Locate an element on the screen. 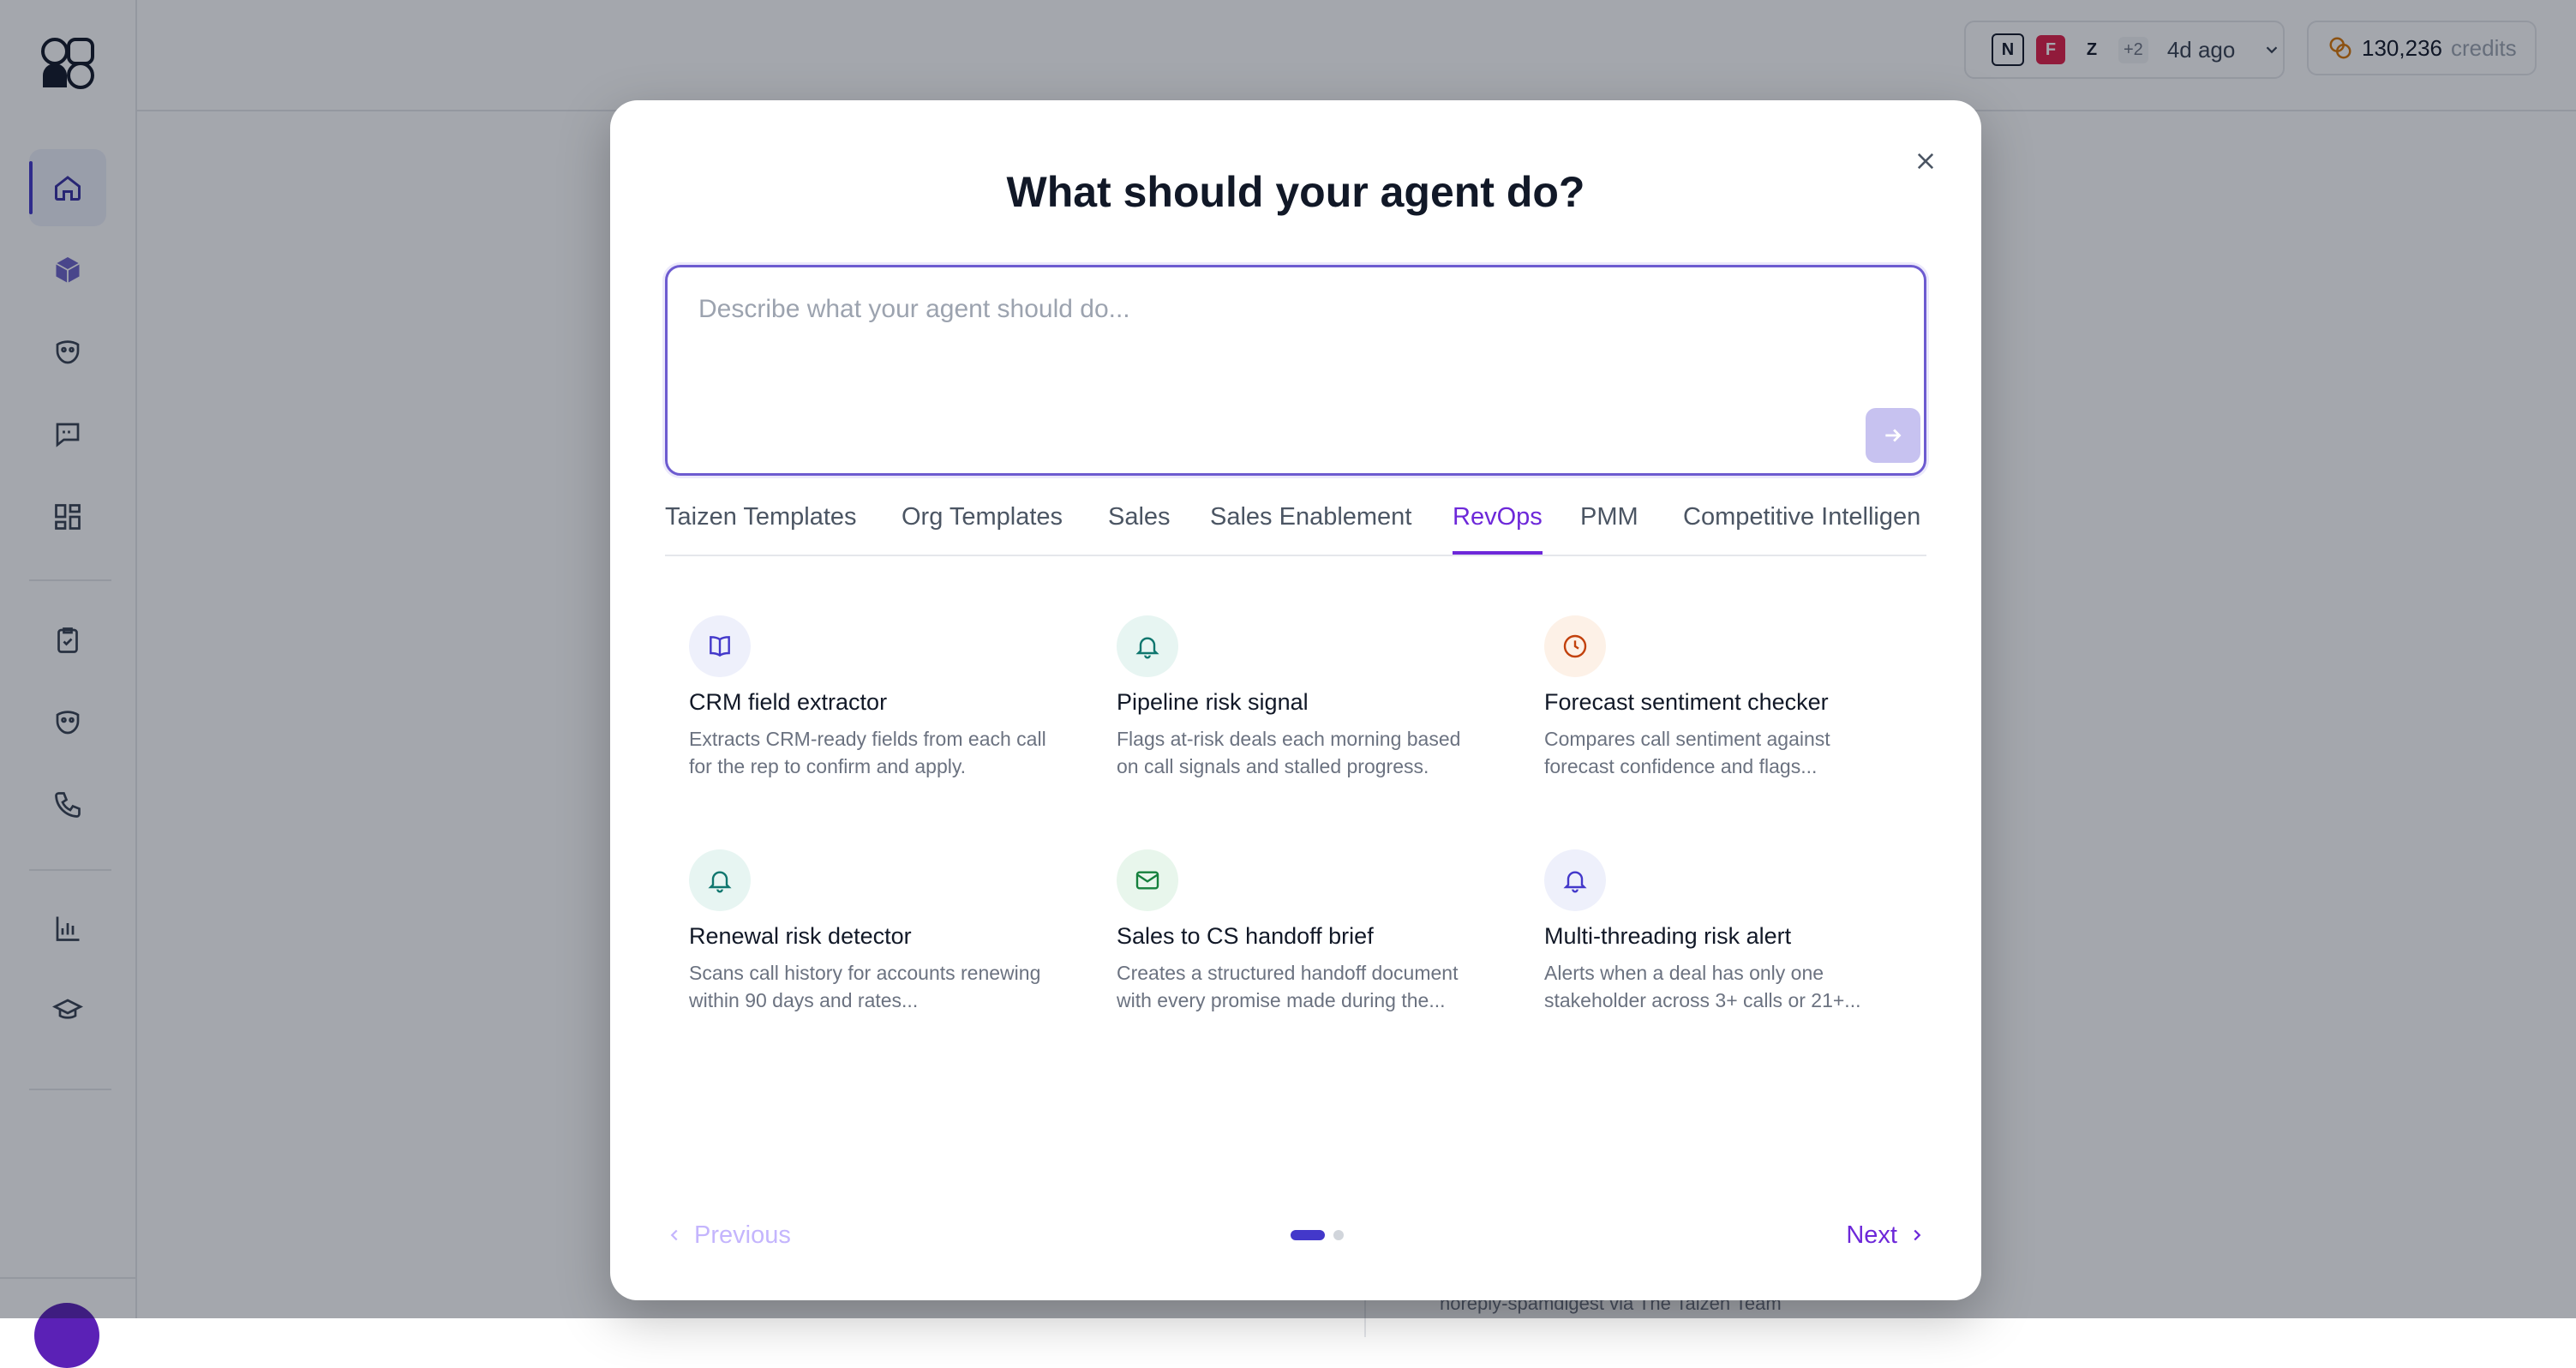 The image size is (2576, 1368). card-title: Sales to CS handoff brief is located at coordinates (1245, 936).